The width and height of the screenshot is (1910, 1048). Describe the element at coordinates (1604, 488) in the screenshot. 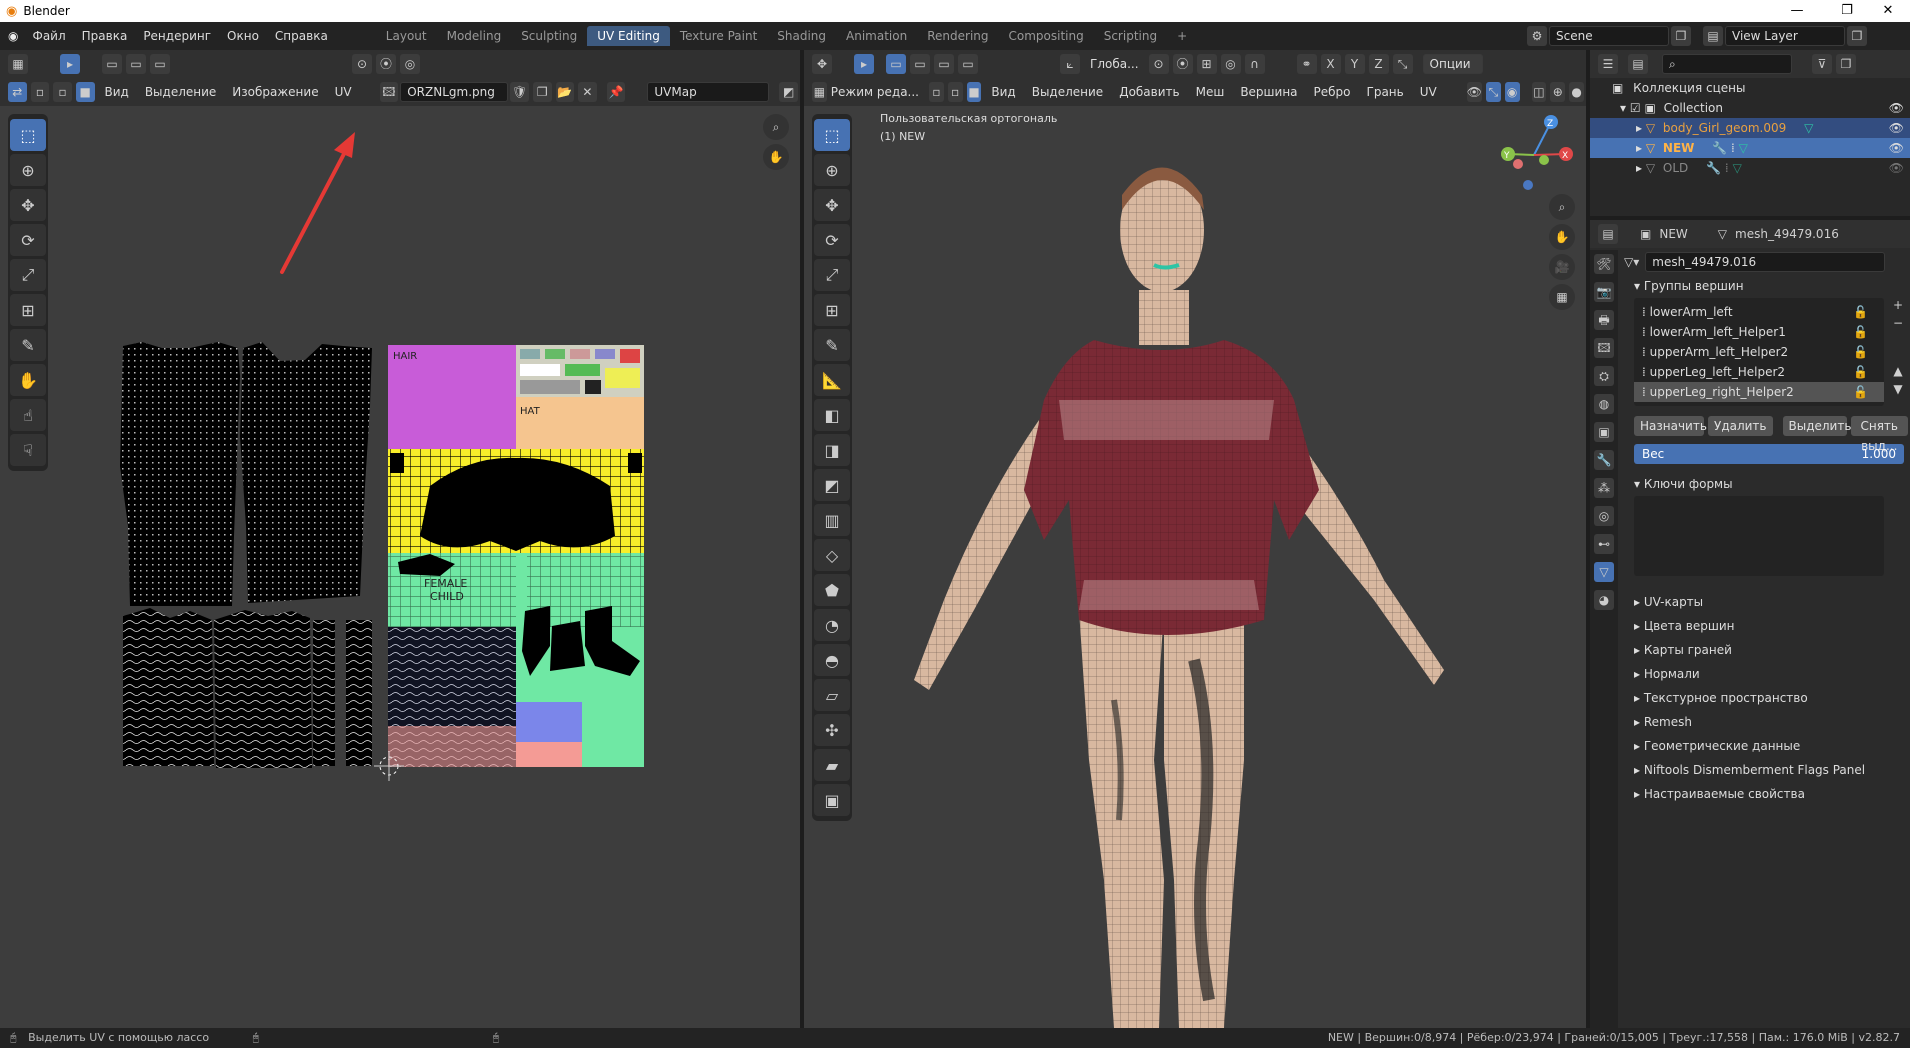

I see `particles-tab-icon: ⁂` at that location.